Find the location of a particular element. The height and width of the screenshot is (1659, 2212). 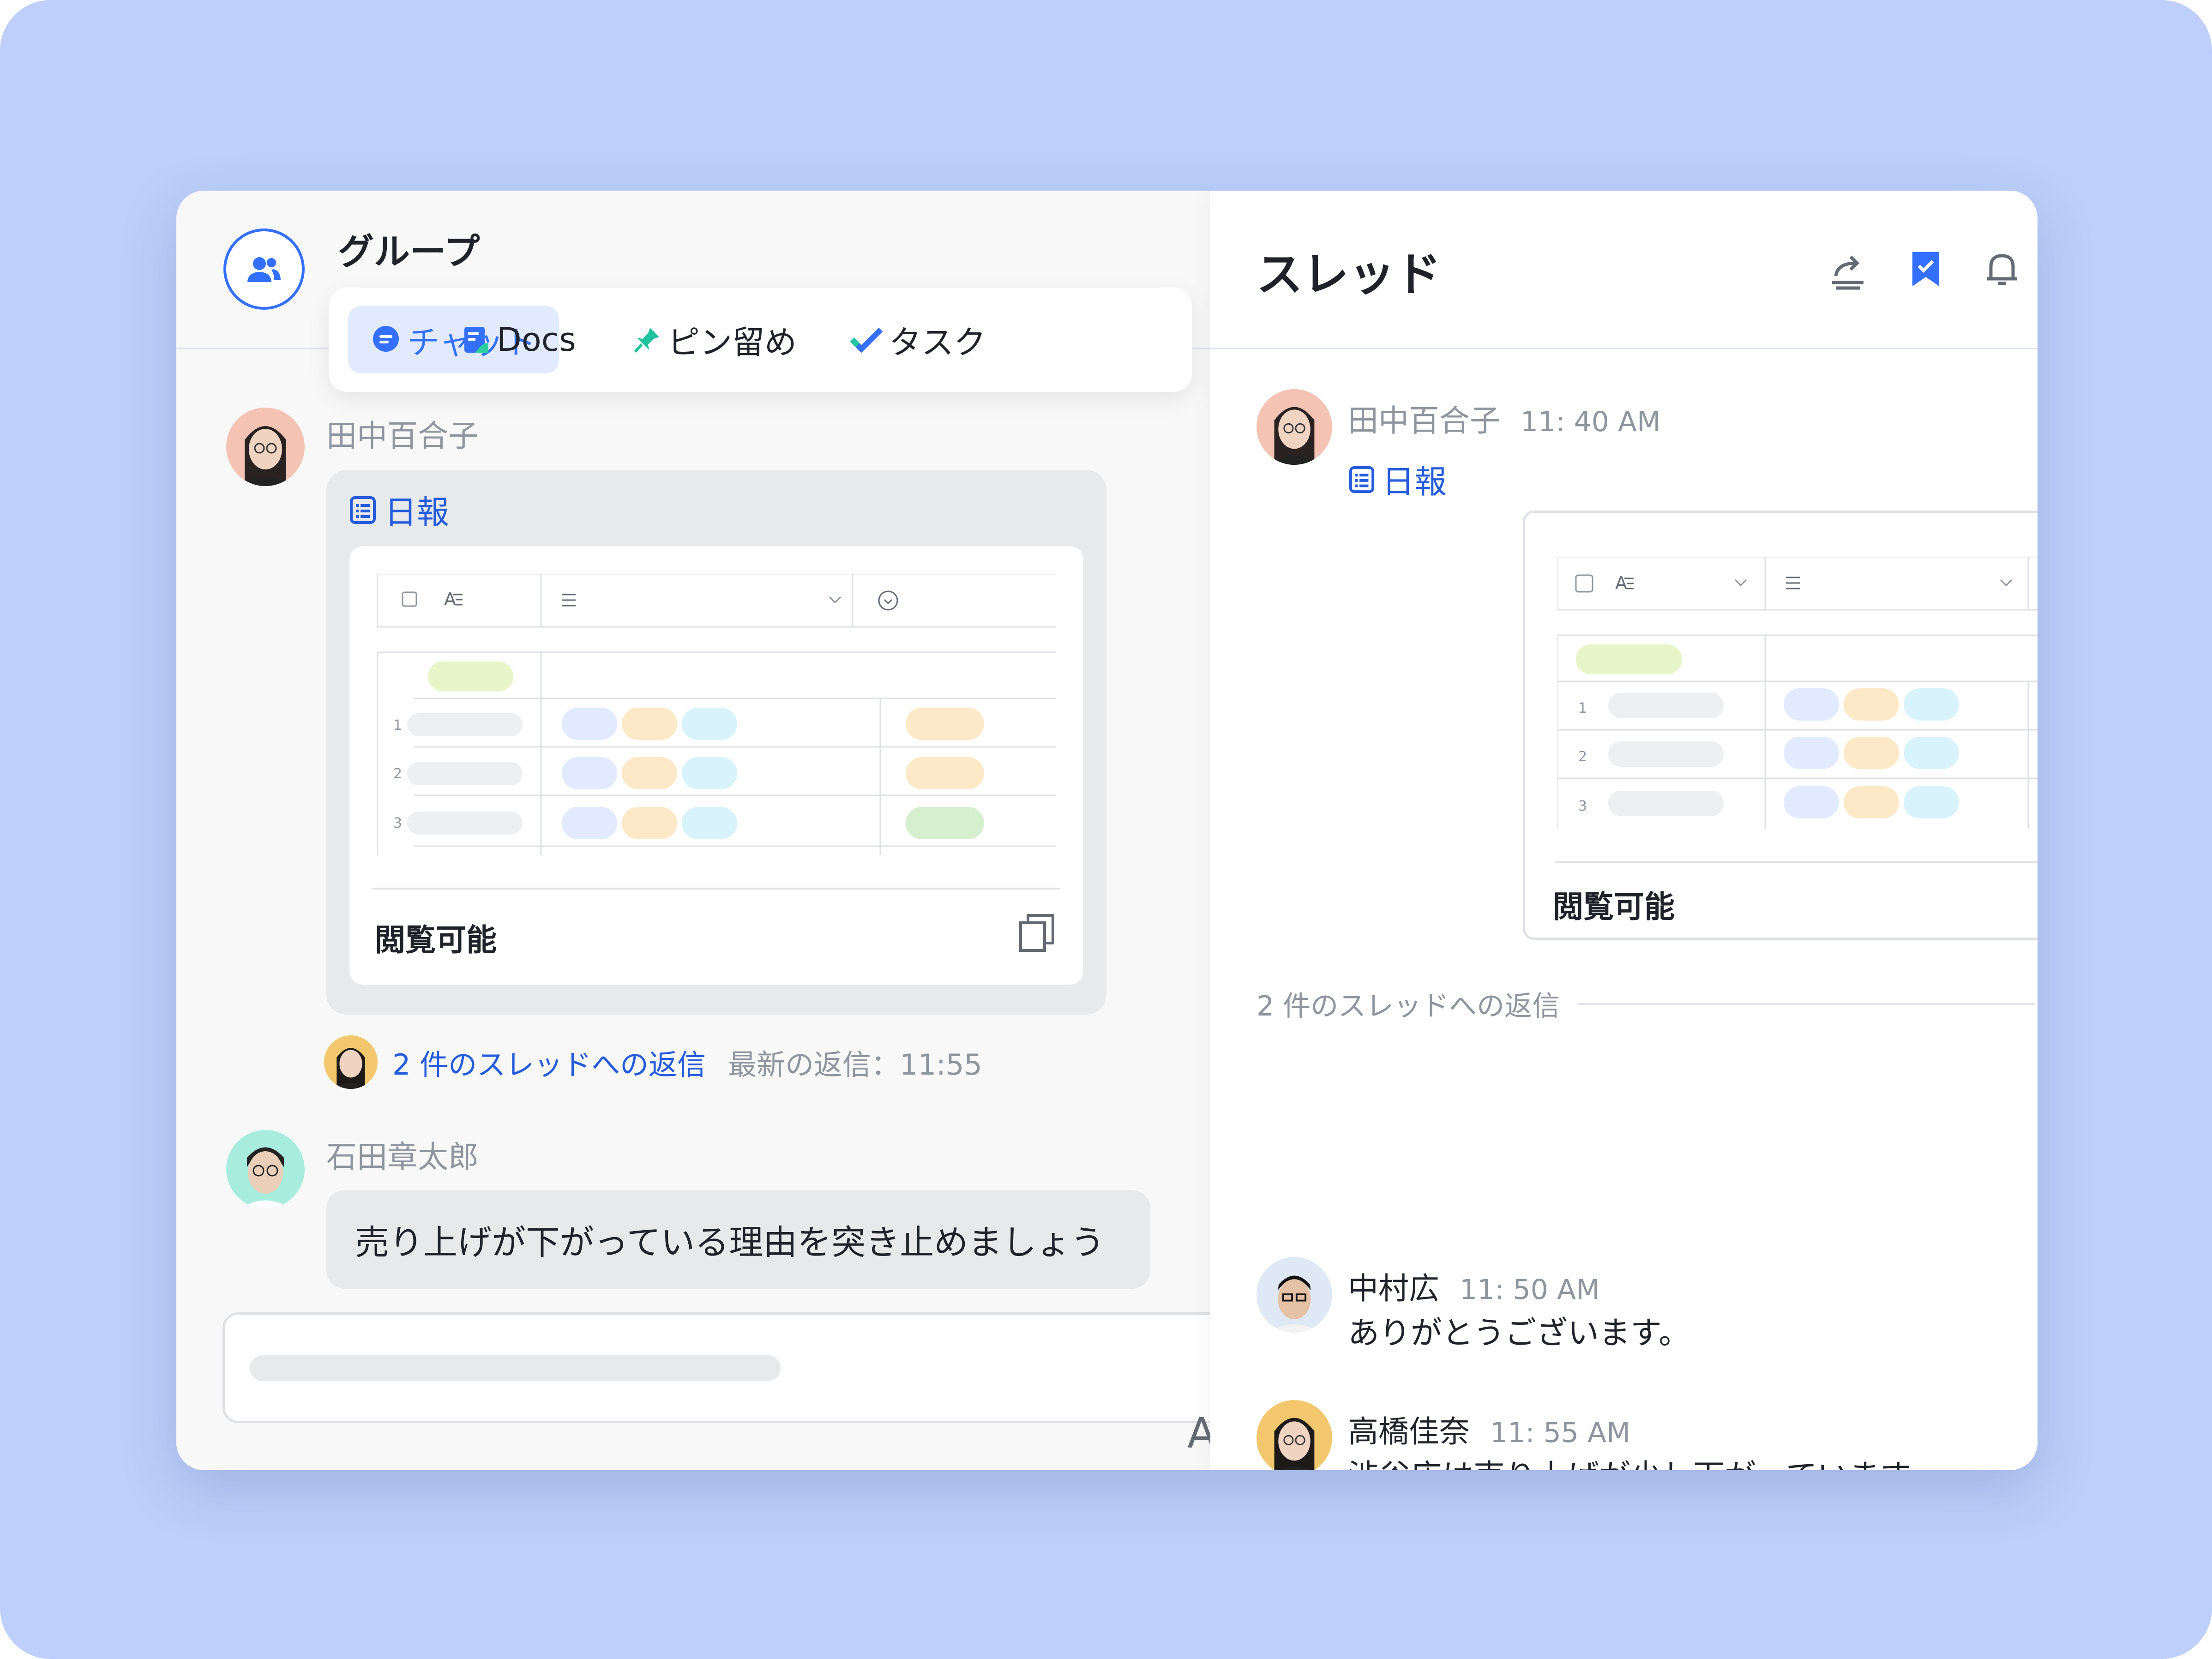

message-time: 11: 55 AM is located at coordinates (1560, 1433).